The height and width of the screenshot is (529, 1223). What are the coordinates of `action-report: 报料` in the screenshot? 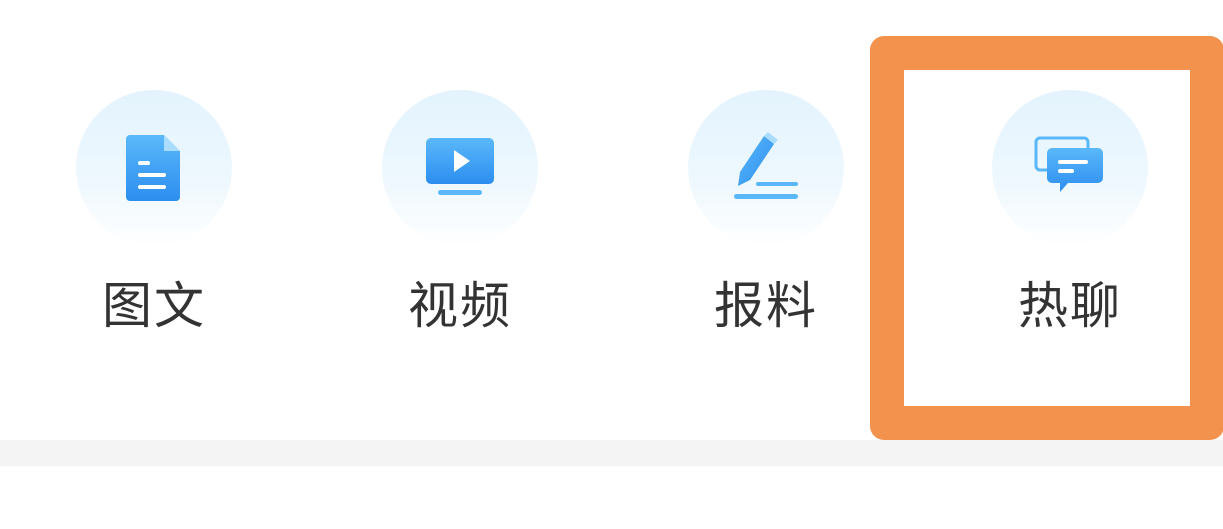 It's located at (766, 220).